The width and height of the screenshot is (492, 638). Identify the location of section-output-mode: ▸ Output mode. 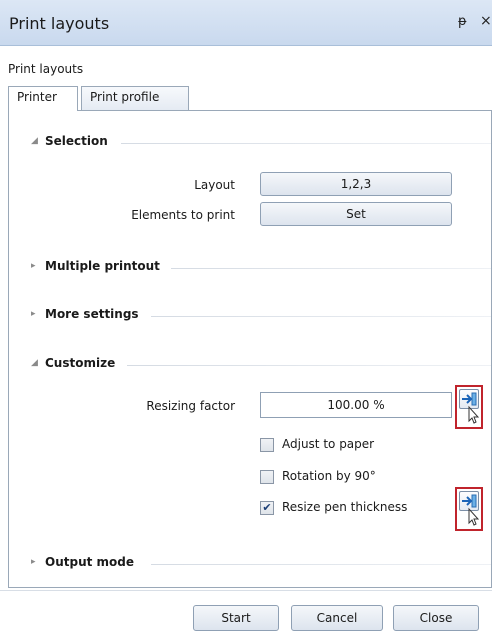
(250, 564).